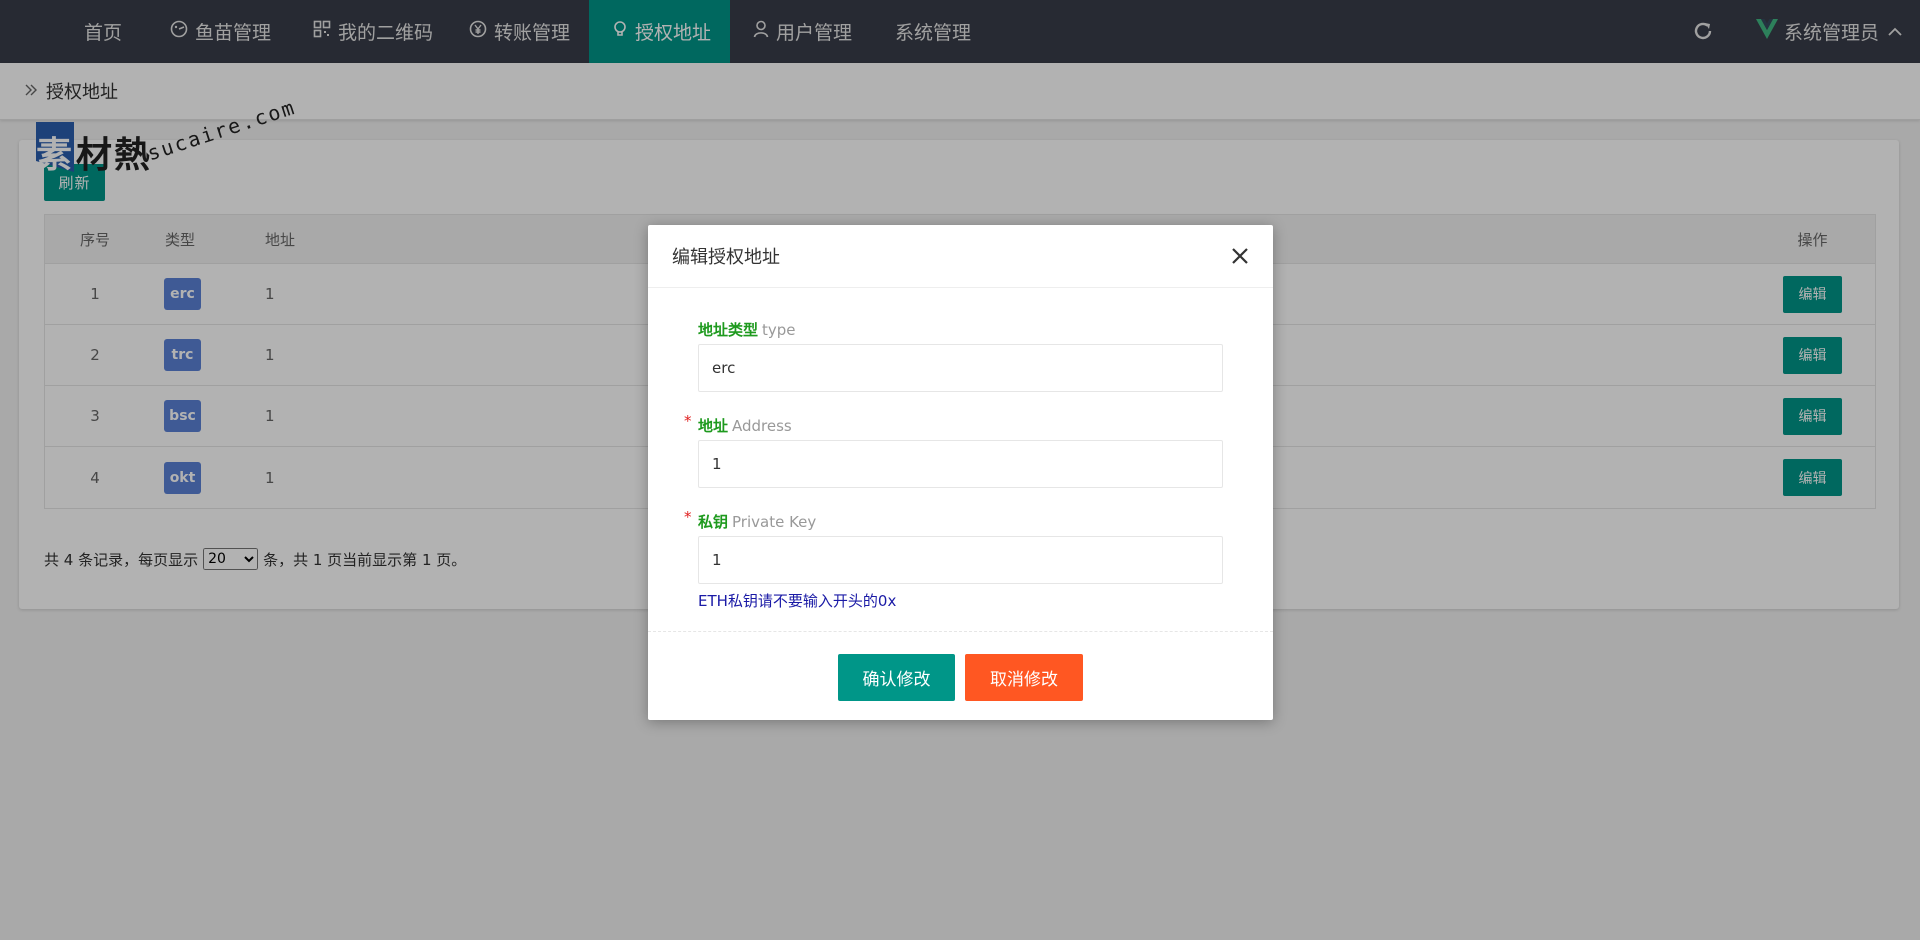 The width and height of the screenshot is (1920, 940). Describe the element at coordinates (728, 330) in the screenshot. I see `type-label-cn: 地址类型` at that location.